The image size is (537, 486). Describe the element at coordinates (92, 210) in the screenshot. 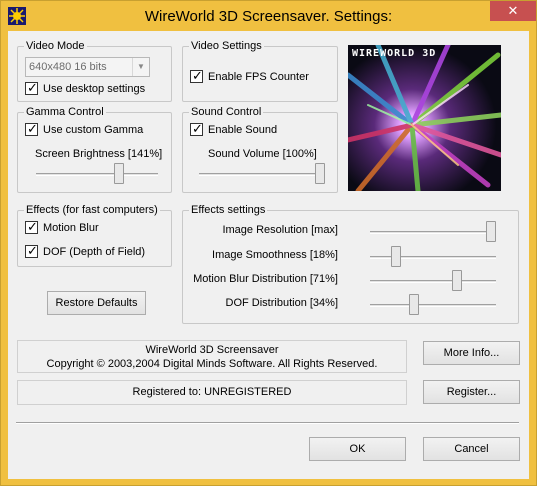

I see `effects-label: Effects (for fast computers)` at that location.